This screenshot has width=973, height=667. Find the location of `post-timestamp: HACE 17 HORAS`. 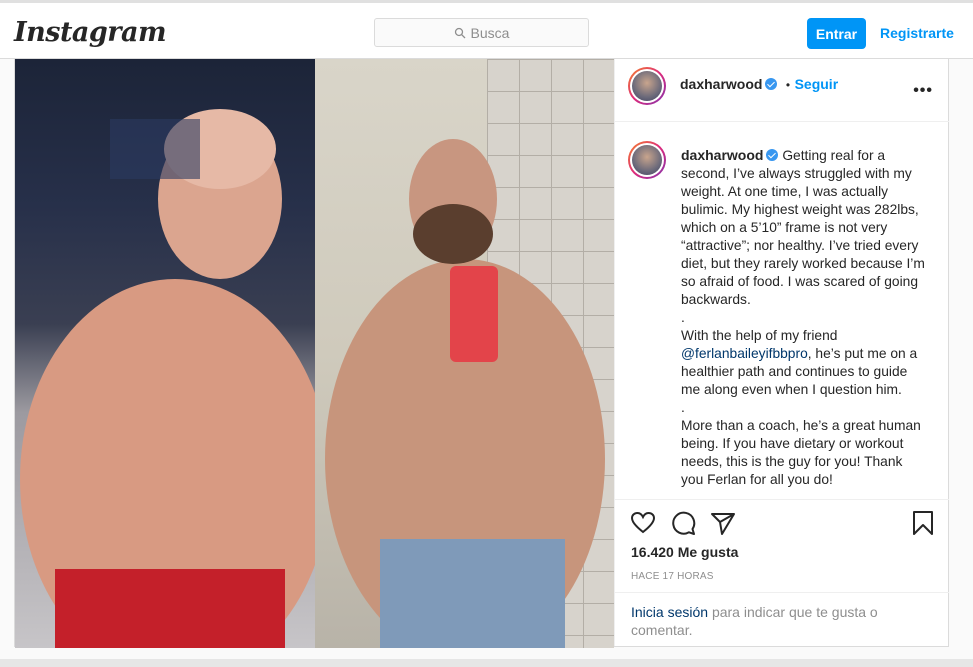

post-timestamp: HACE 17 HORAS is located at coordinates (672, 576).